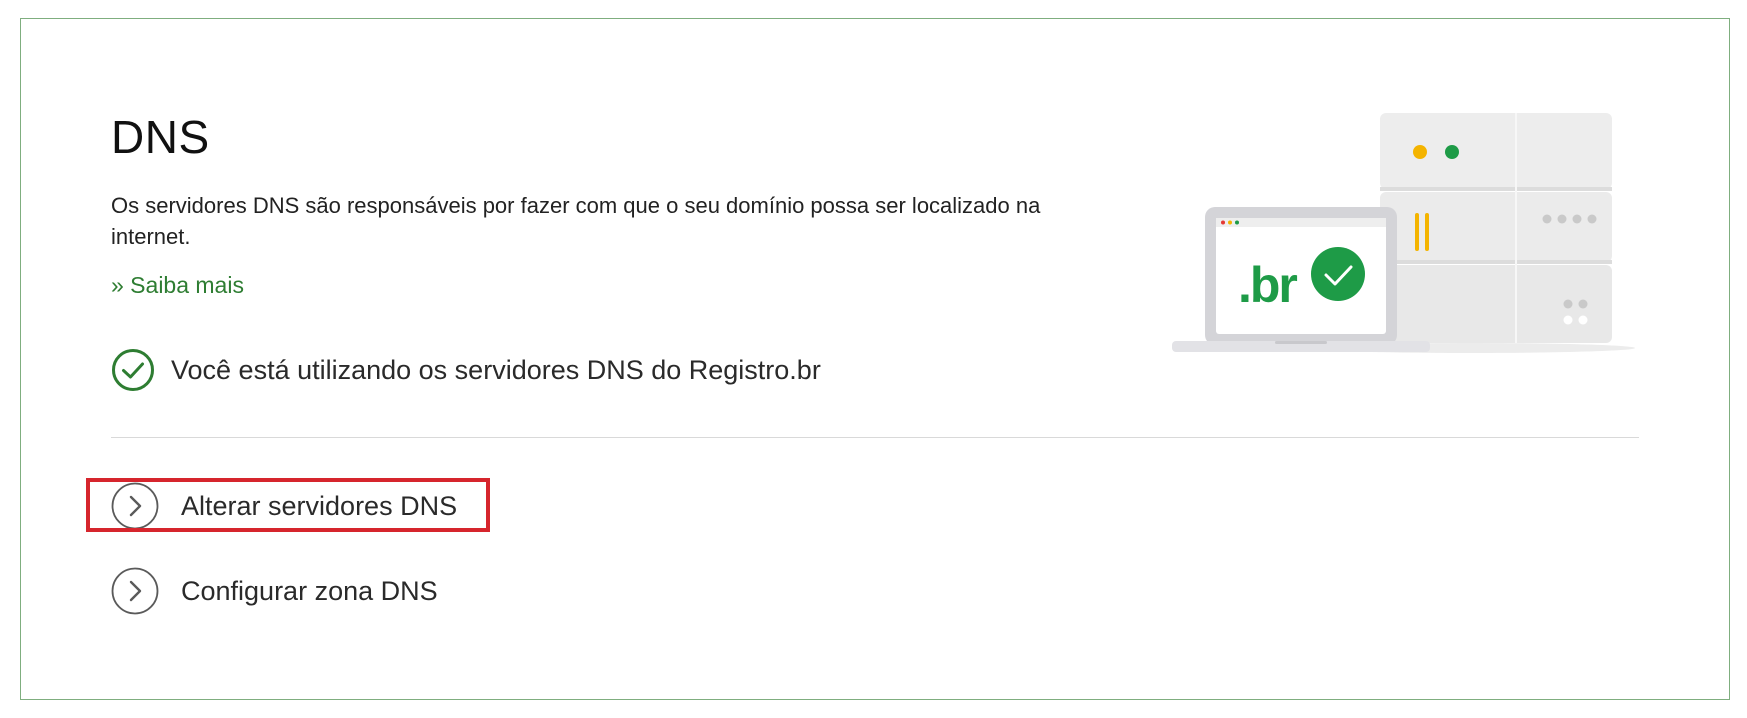 This screenshot has height=718, width=1747. Describe the element at coordinates (875, 437) in the screenshot. I see `divider` at that location.